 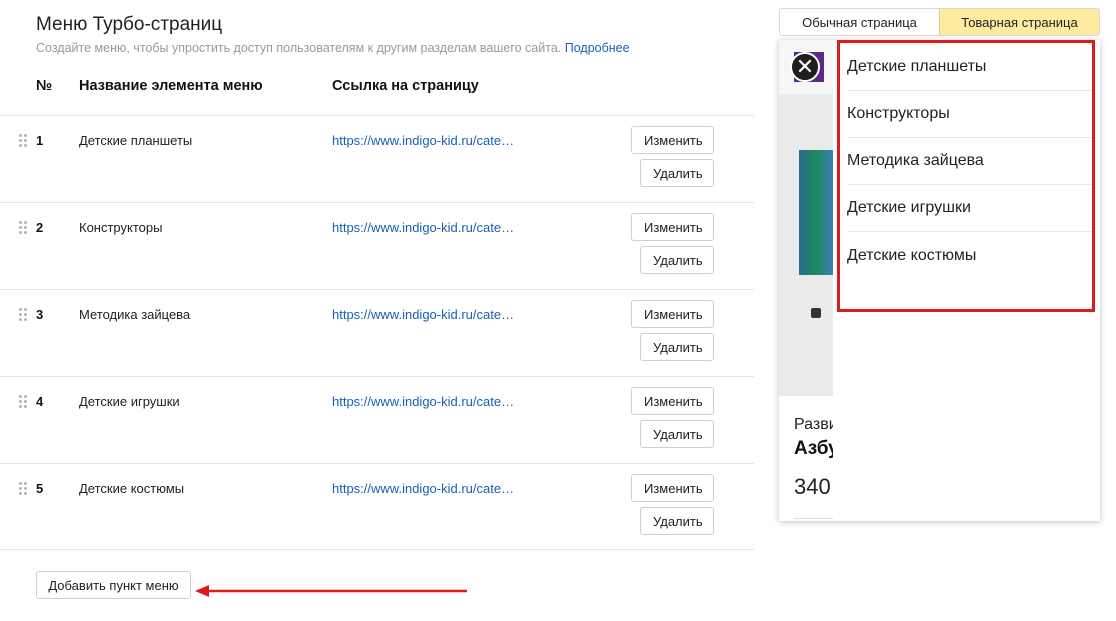 I want to click on row-number: 4, so click(x=40, y=401).